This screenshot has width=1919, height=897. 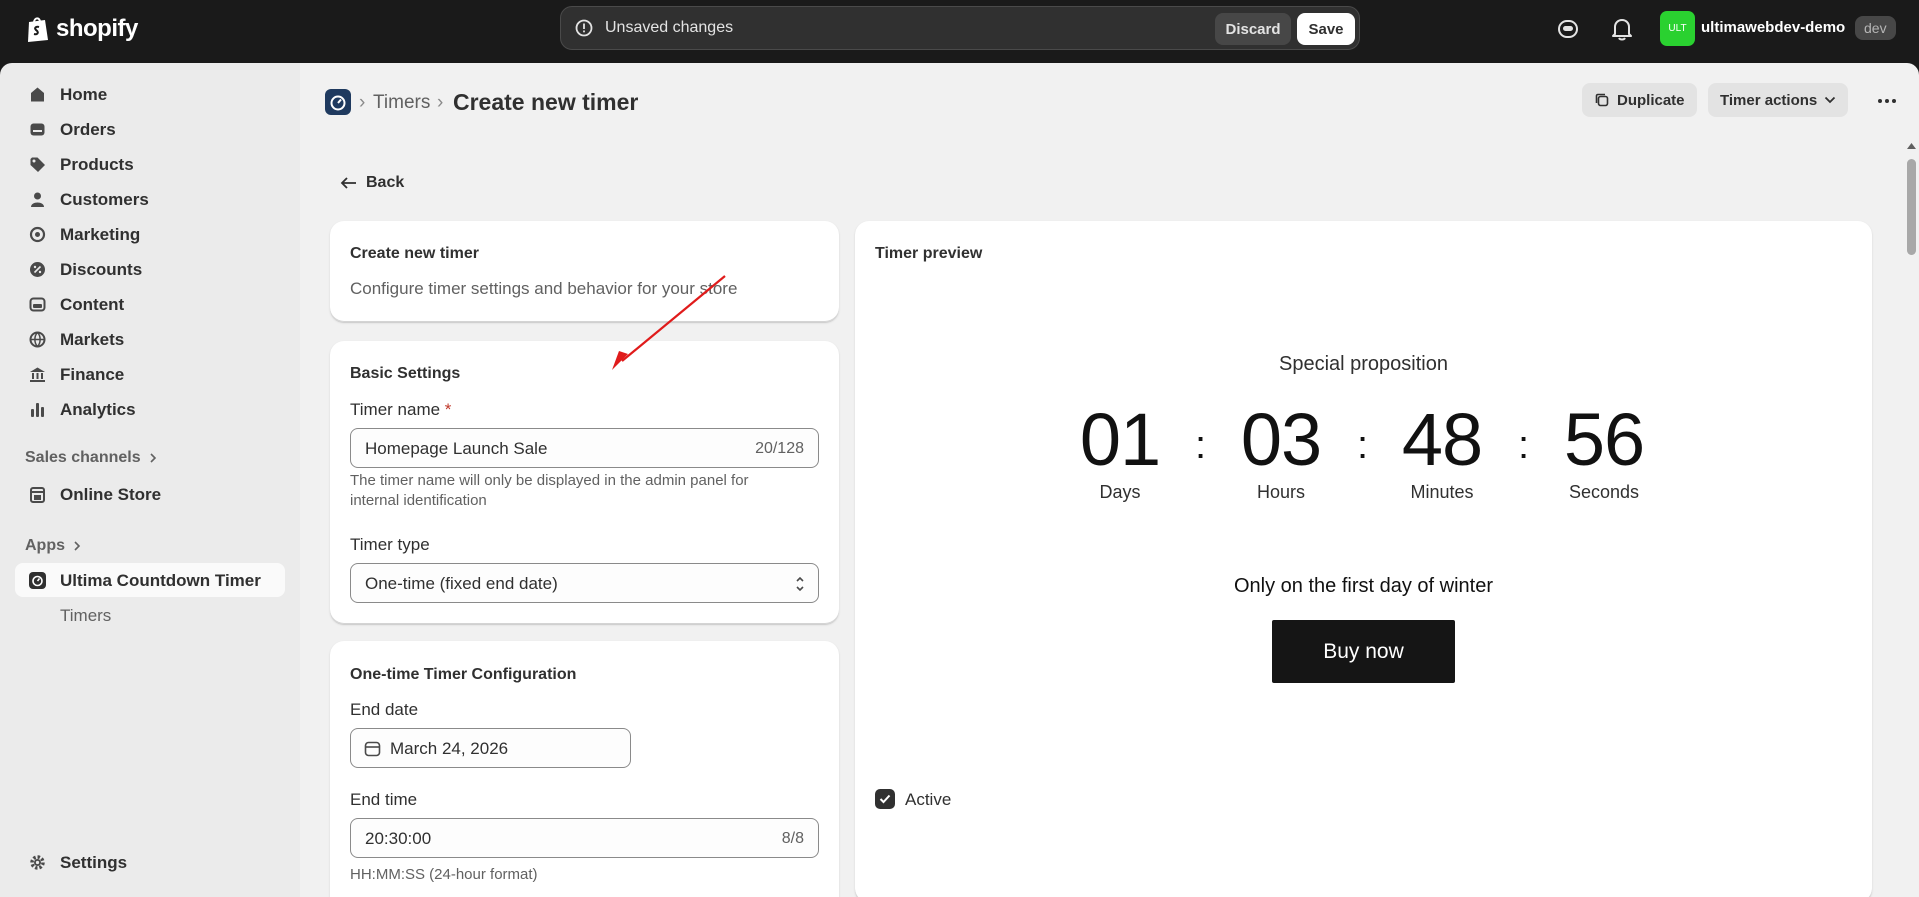 I want to click on sidebar-item-label: Orders, so click(x=88, y=129).